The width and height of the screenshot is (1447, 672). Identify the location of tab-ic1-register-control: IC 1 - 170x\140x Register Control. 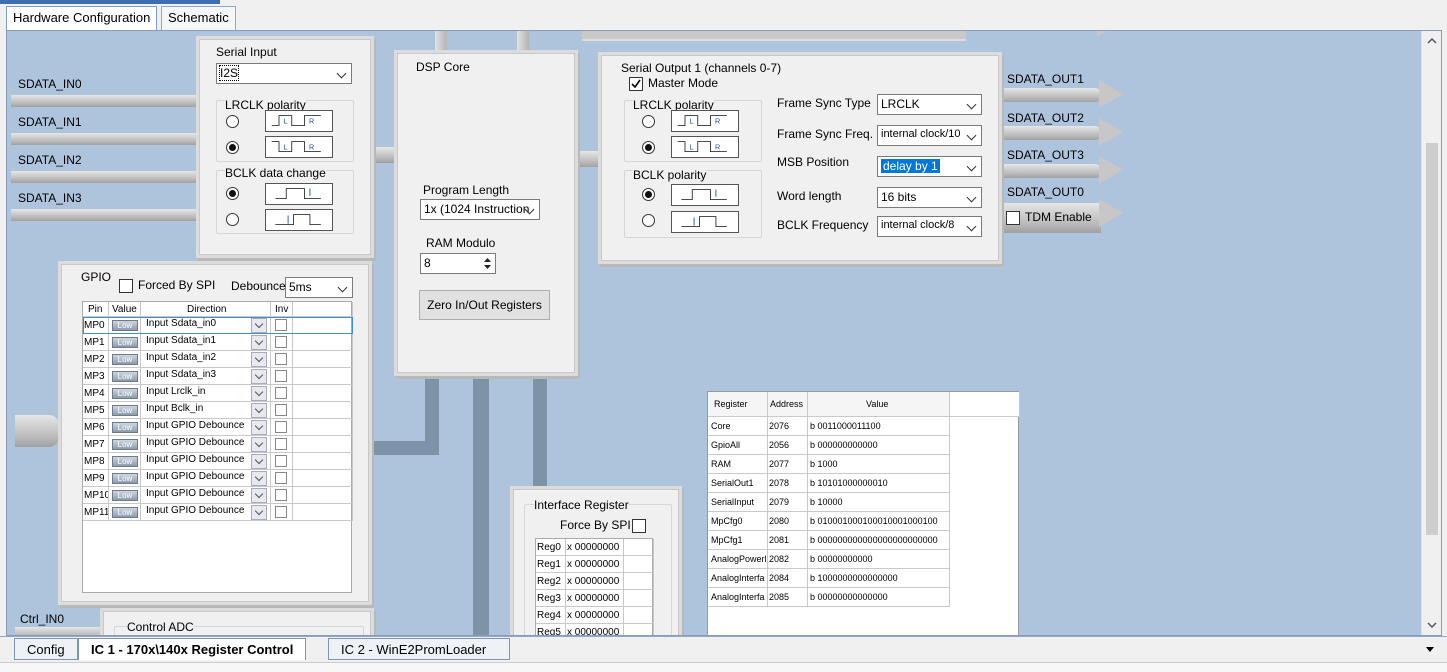
(192, 649).